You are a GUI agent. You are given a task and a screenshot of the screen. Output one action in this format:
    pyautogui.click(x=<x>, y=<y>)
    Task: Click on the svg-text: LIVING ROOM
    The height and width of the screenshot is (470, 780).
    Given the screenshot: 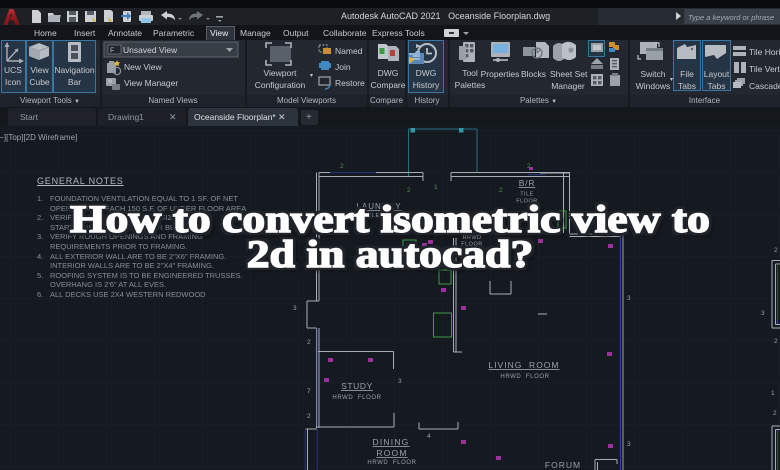 What is the action you would take?
    pyautogui.click(x=523, y=365)
    